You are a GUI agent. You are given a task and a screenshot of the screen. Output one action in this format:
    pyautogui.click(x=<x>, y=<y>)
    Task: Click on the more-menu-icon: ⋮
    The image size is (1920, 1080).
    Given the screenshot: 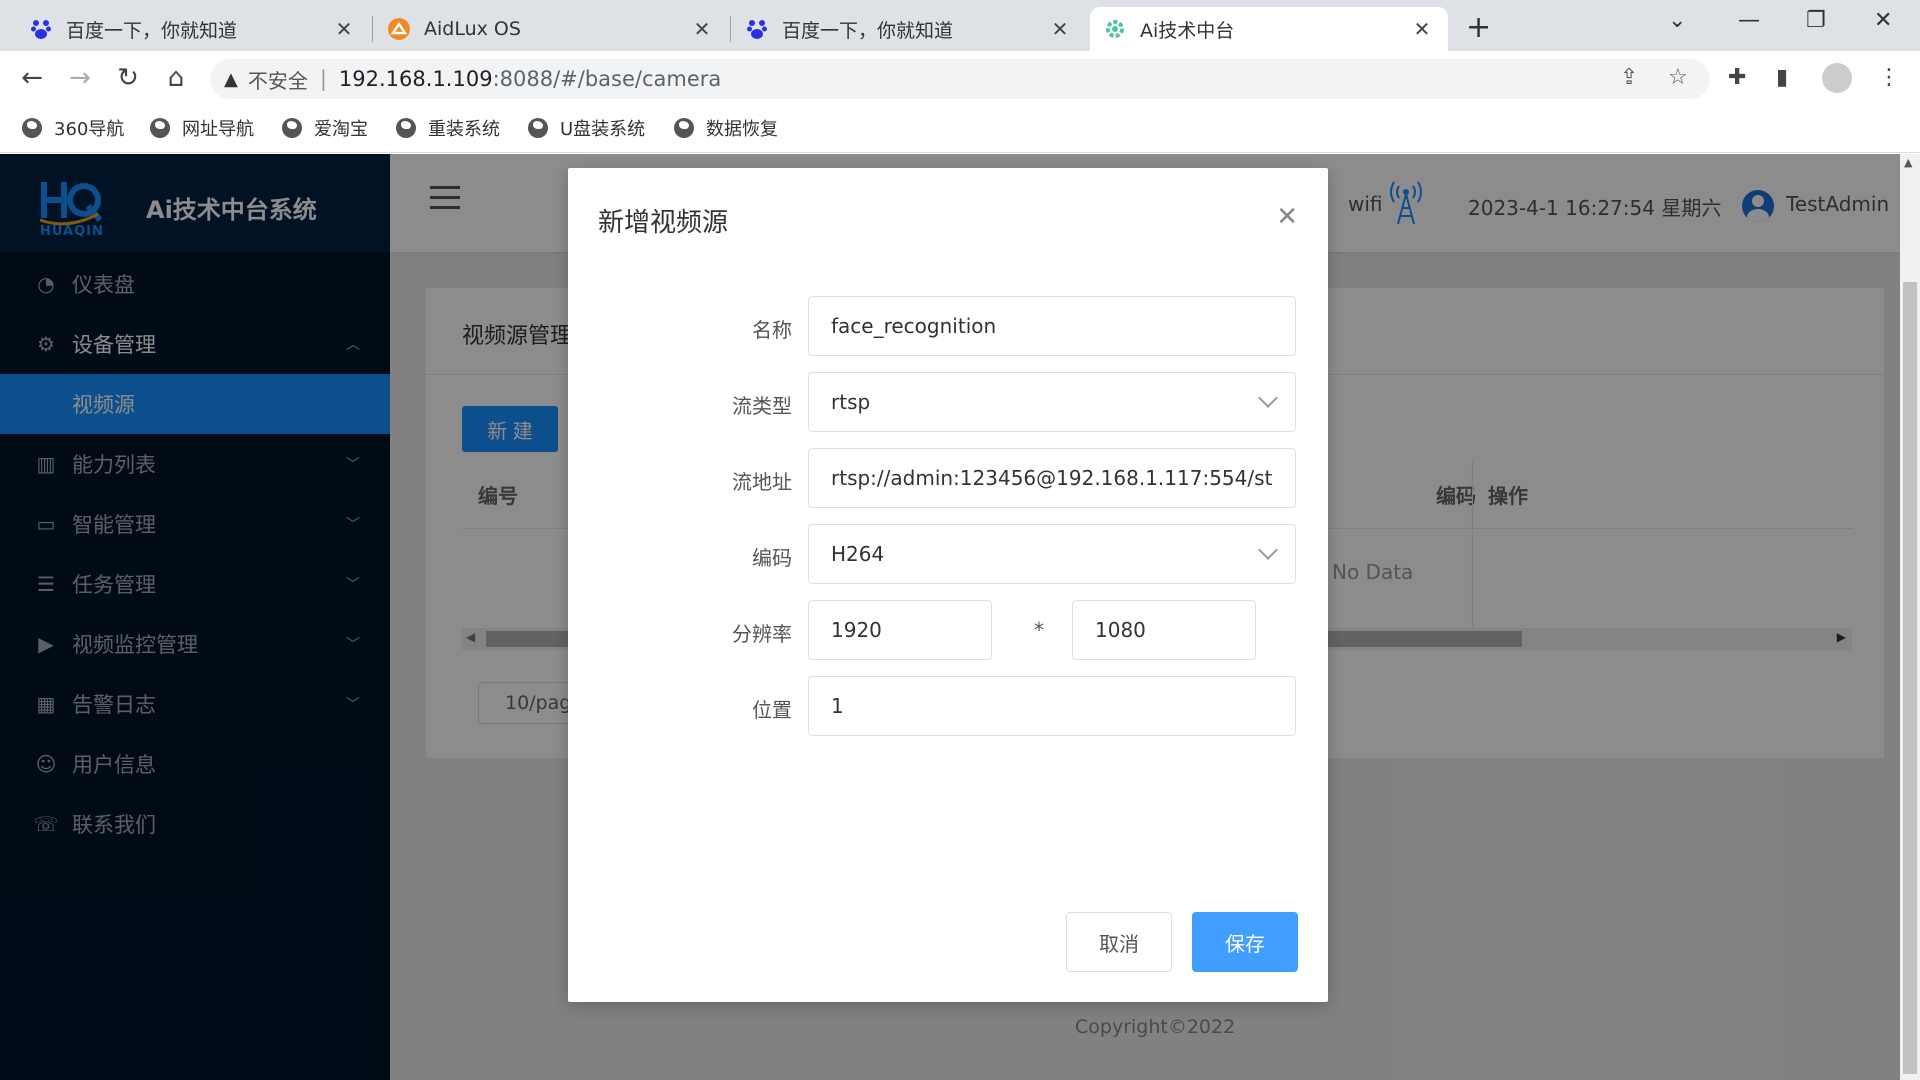 What is the action you would take?
    pyautogui.click(x=1889, y=77)
    